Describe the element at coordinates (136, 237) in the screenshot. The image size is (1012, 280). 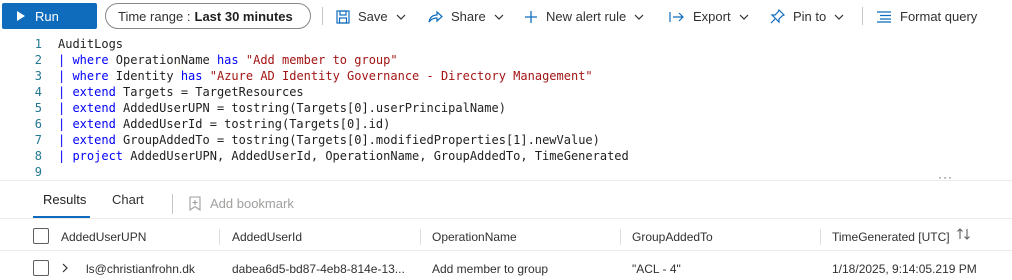
I see `column-header-addeduserupn: AddedUserUPN` at that location.